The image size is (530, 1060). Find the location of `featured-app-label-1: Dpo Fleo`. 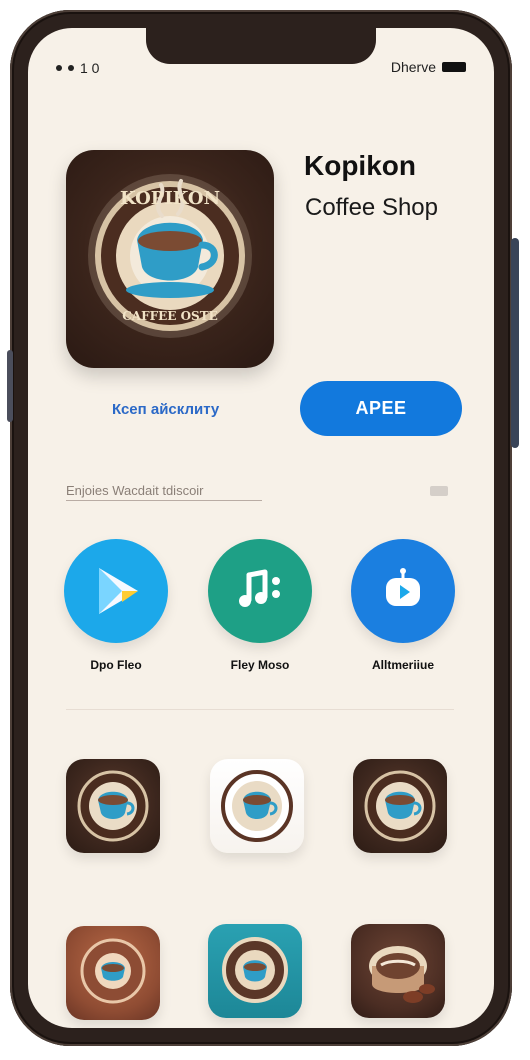

featured-app-label-1: Dpo Fleo is located at coordinates (116, 665).